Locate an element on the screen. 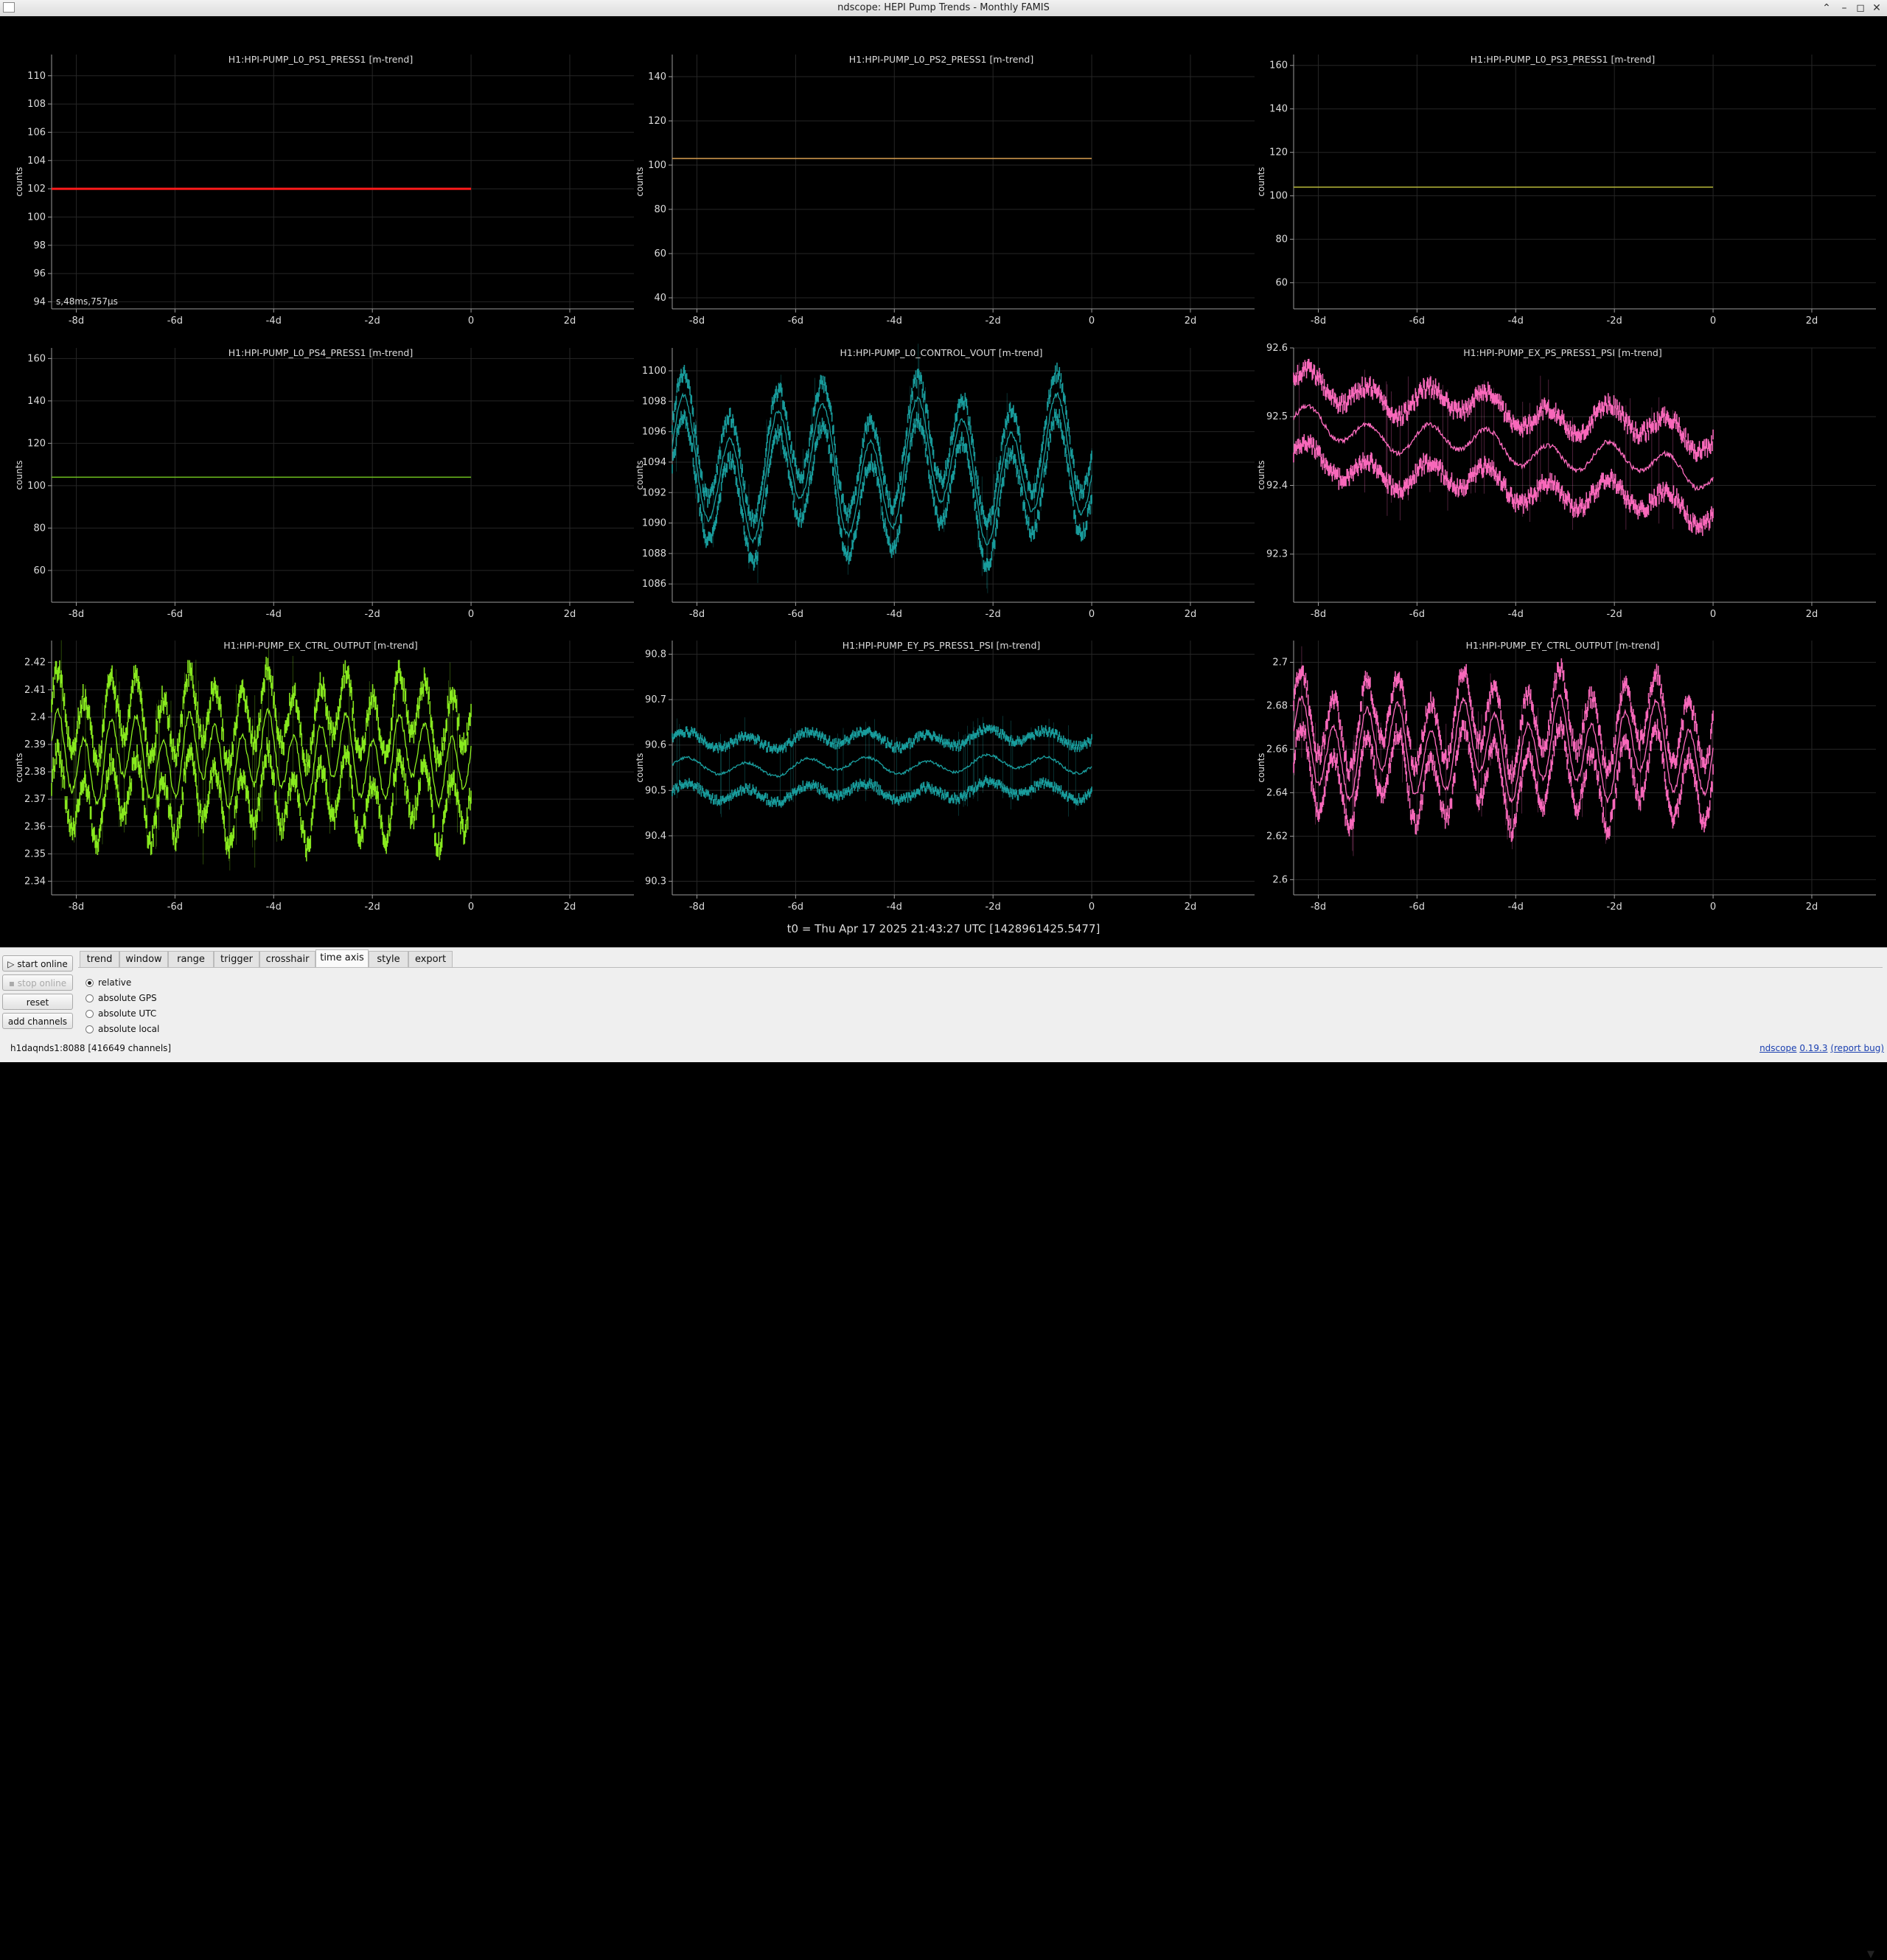 Image resolution: width=1887 pixels, height=1960 pixels. tab-export: export is located at coordinates (430, 959).